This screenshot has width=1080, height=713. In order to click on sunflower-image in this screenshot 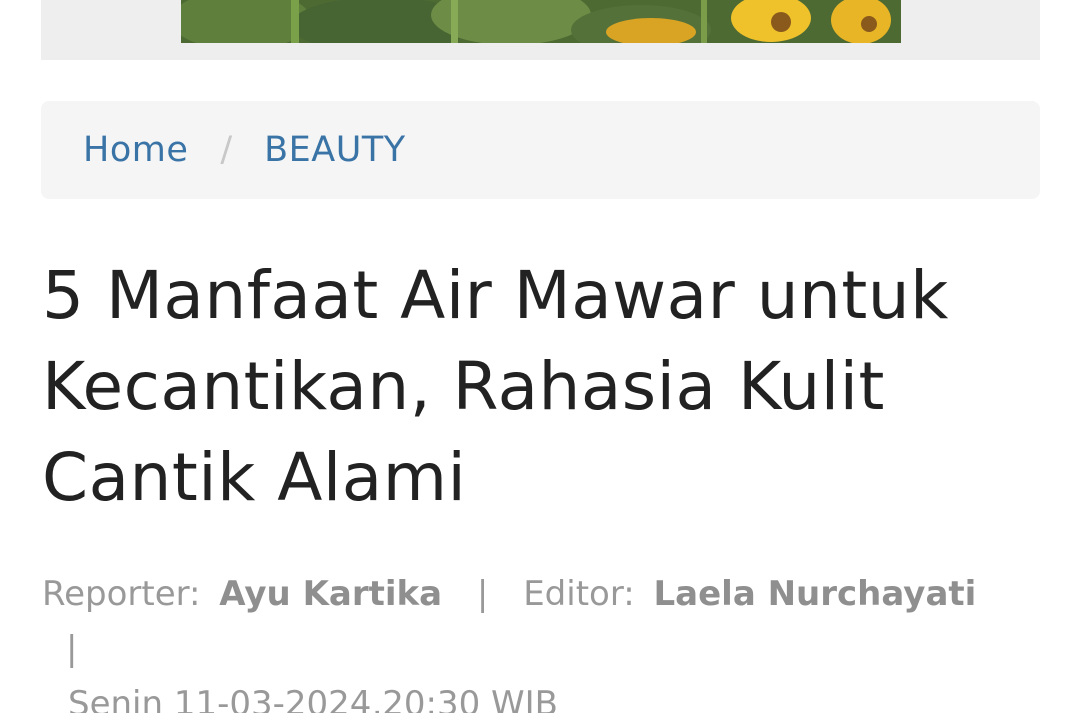, I will do `click(541, 21)`.